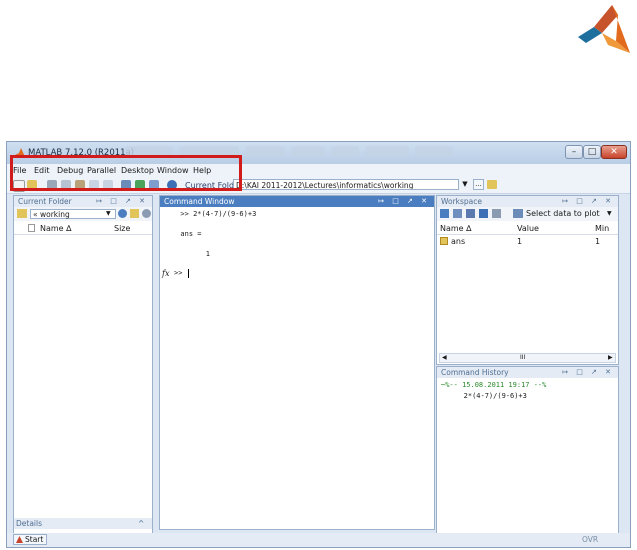  Describe the element at coordinates (83, 201) in the screenshot. I see `panel-header: Current Folder ↦ □ ↗ ✕` at that location.